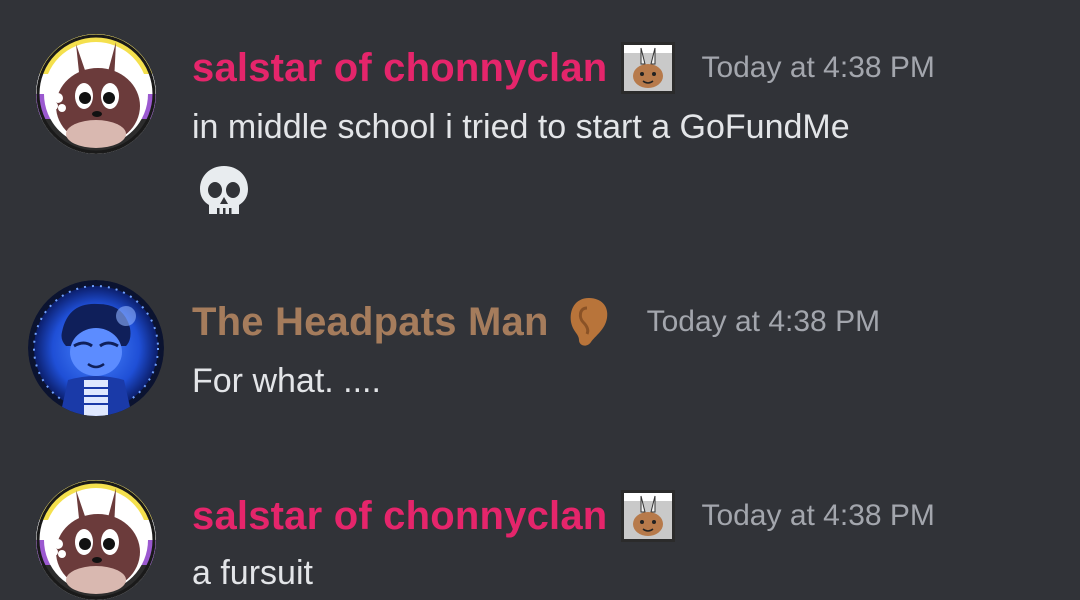 Image resolution: width=1080 pixels, height=600 pixels. Describe the element at coordinates (252, 573) in the screenshot. I see `message-text: a fursuit` at that location.